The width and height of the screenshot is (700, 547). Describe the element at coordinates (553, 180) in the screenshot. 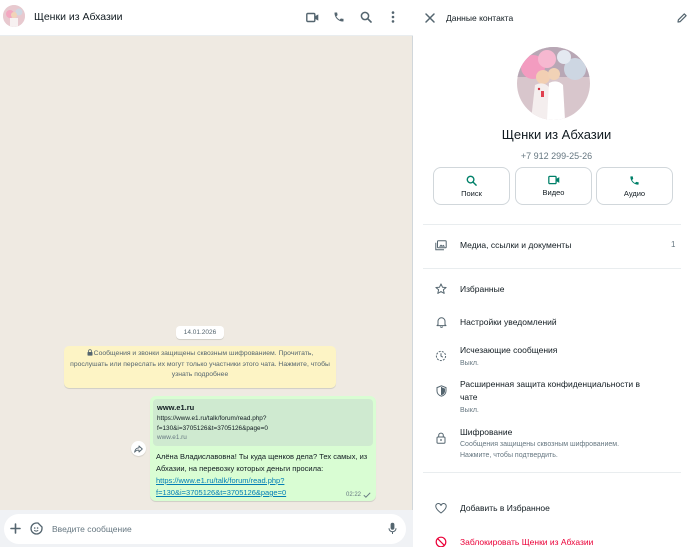

I see `video-icon` at that location.